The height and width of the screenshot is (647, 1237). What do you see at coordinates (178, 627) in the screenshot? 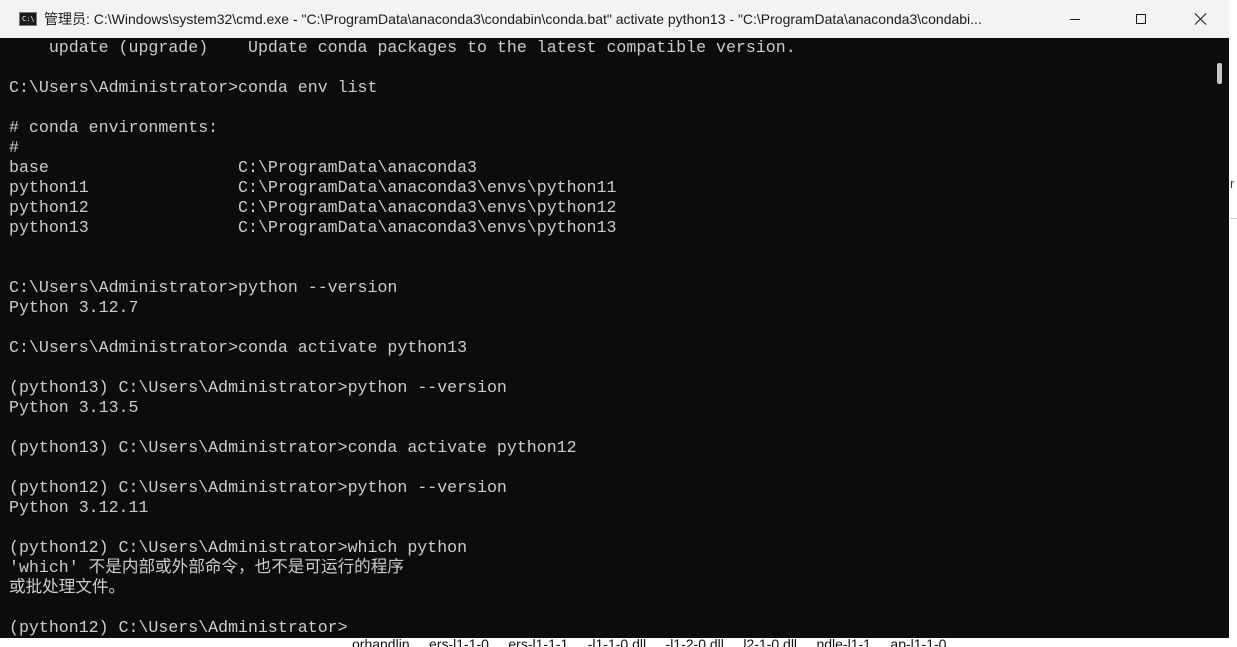
I see `console-line: (python12) C:\Users\Administrator>` at bounding box center [178, 627].